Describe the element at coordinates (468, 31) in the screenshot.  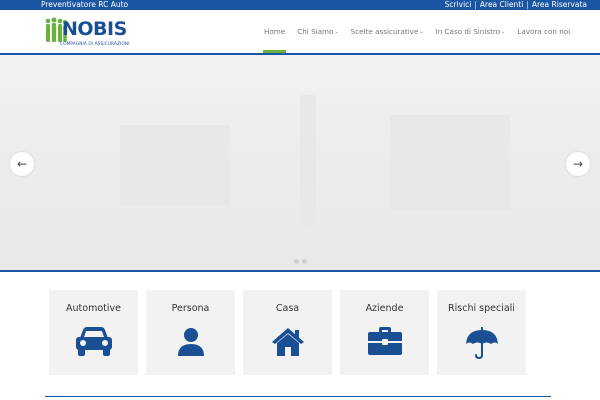
I see `nav-item-label: In Caso di Sinistro` at that location.